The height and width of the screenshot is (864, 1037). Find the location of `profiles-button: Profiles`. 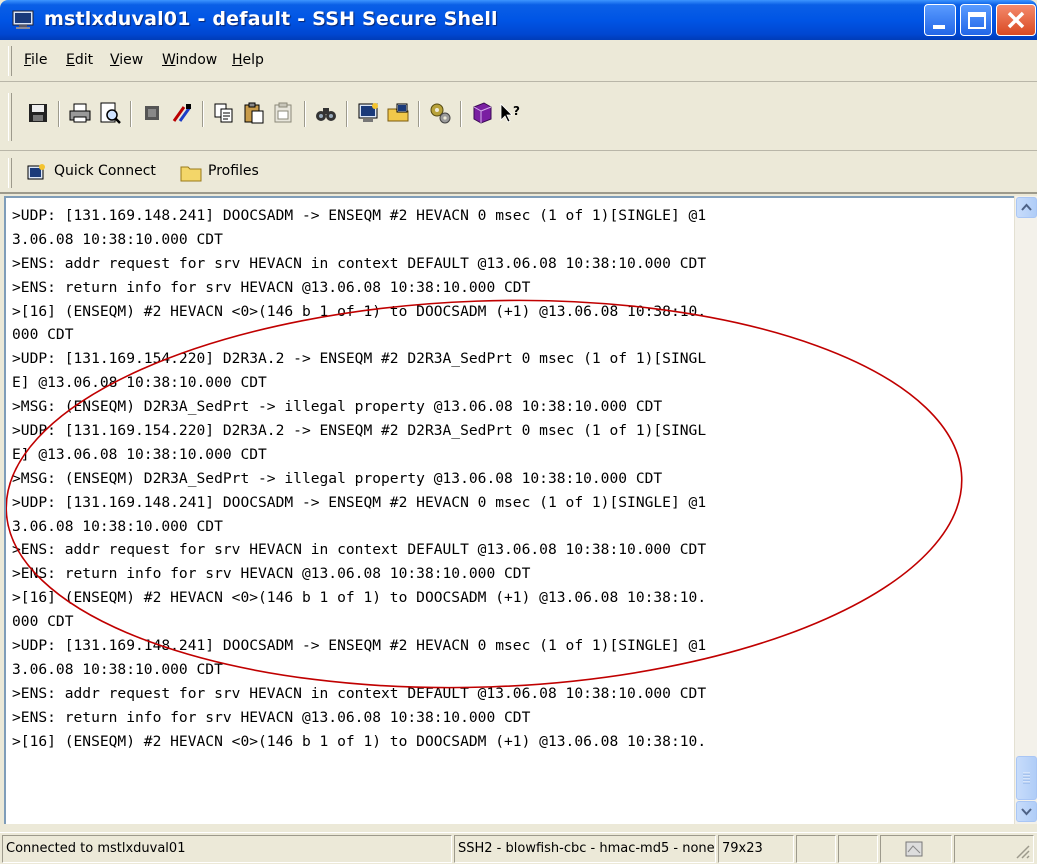

profiles-button: Profiles is located at coordinates (241, 173).